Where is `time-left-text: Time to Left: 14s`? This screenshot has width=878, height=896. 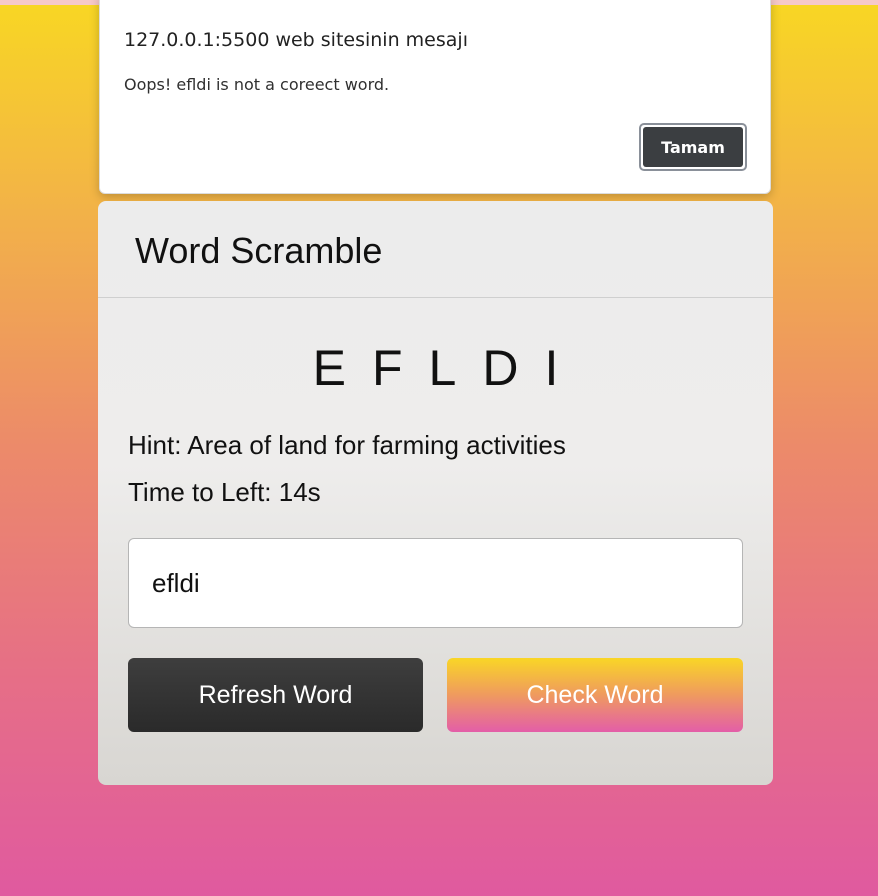
time-left-text: Time to Left: 14s is located at coordinates (224, 492).